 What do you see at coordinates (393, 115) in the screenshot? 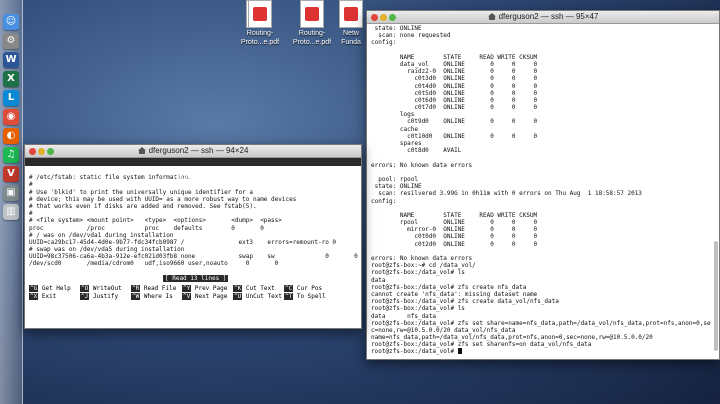
I see `terminal-line: logs` at bounding box center [393, 115].